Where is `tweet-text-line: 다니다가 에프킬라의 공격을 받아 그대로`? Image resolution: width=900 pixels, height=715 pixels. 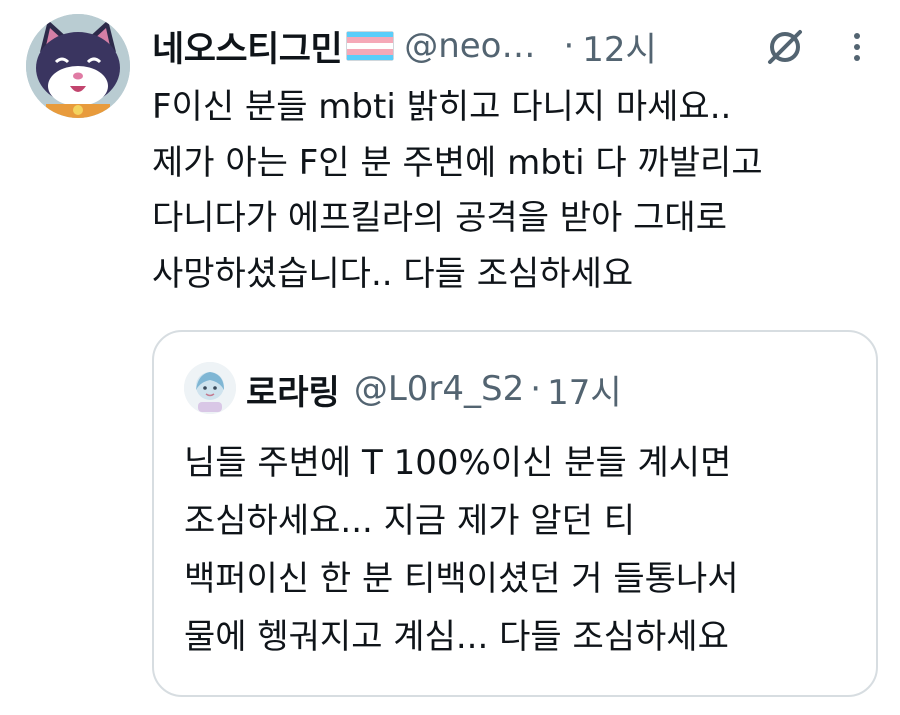
tweet-text-line: 다니다가 에프킬라의 공격을 받아 그대로 is located at coordinates (439, 218).